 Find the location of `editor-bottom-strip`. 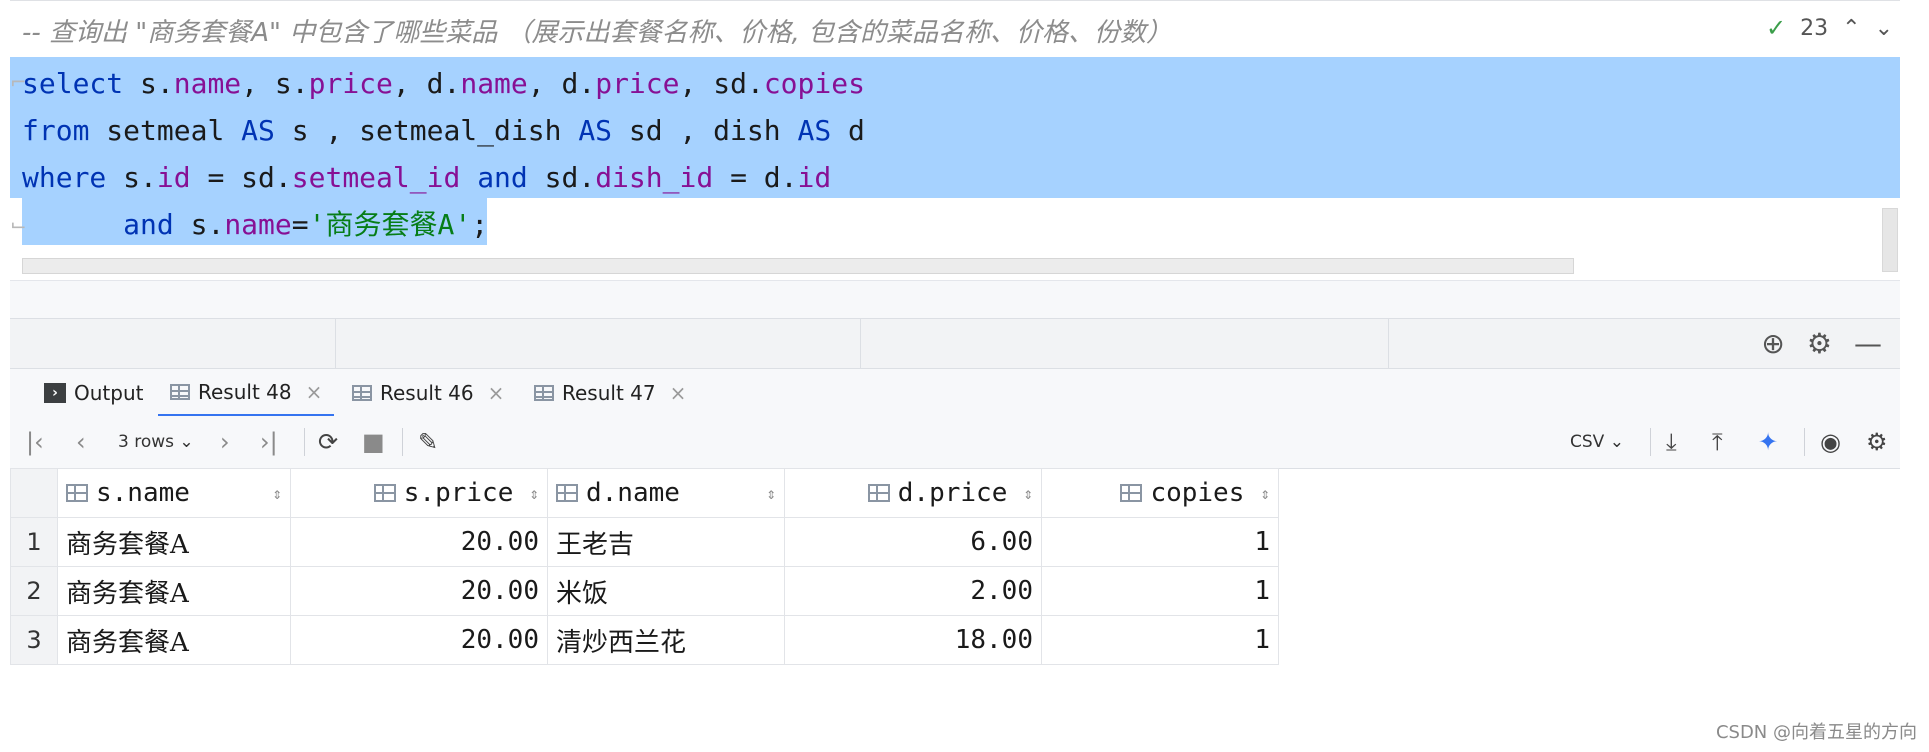

editor-bottom-strip is located at coordinates (955, 299).